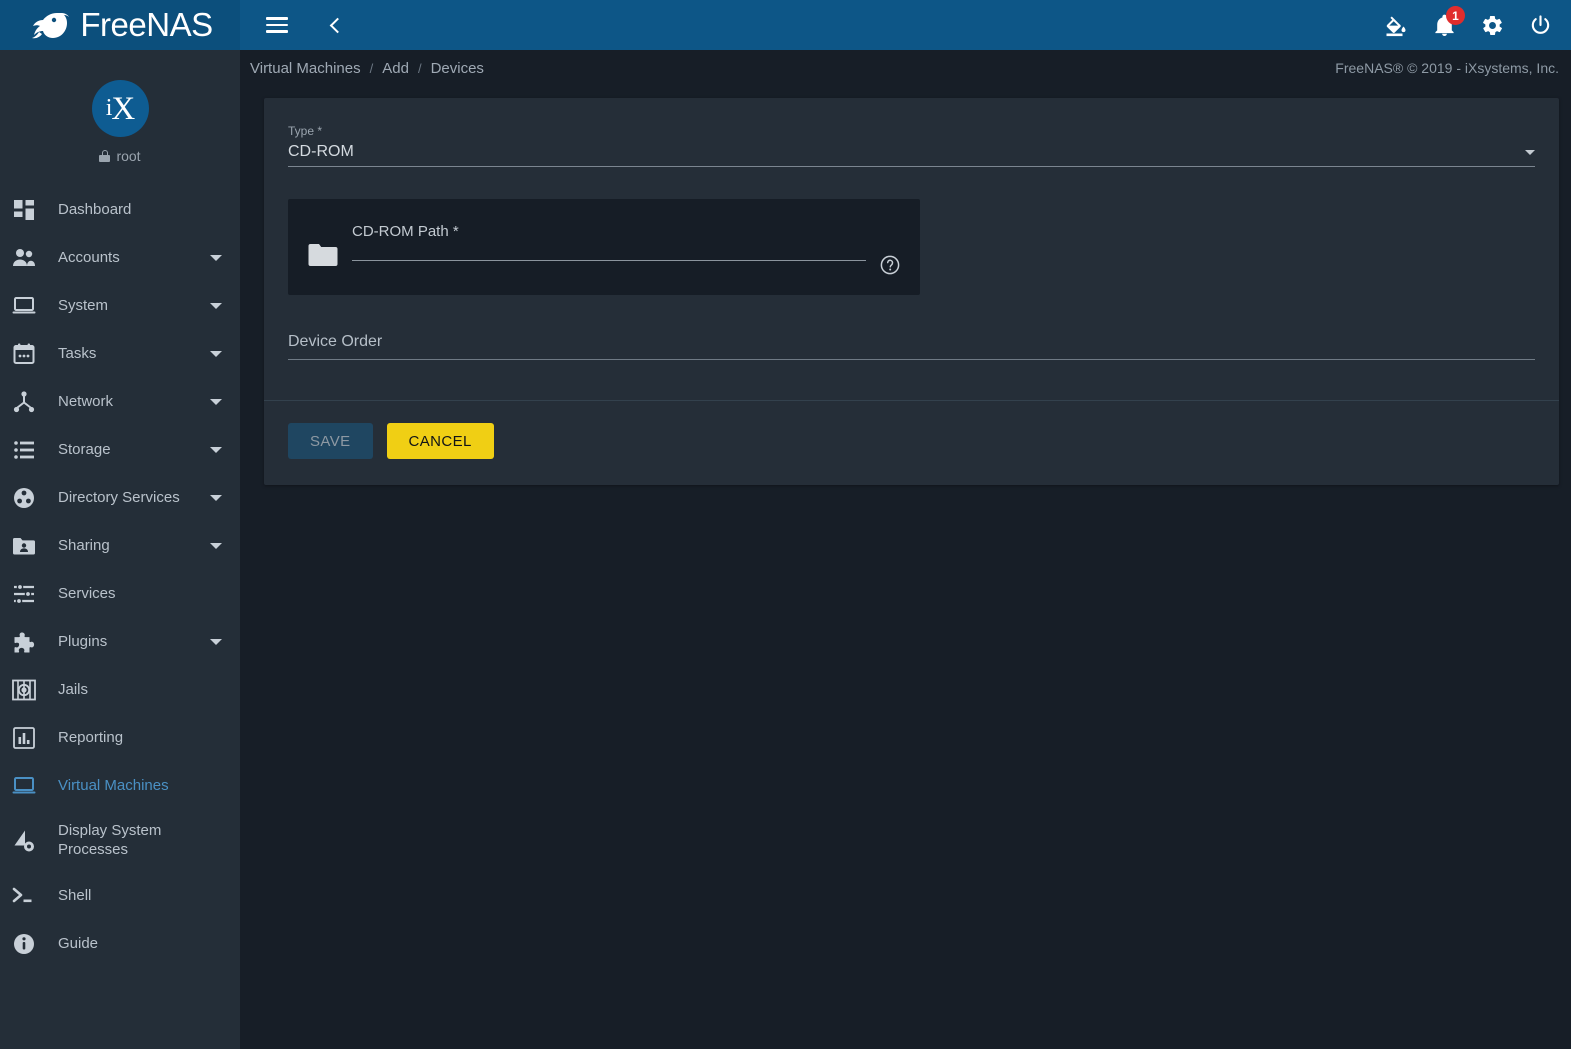  What do you see at coordinates (84, 545) in the screenshot?
I see `sidebar-item-label: Sharing` at bounding box center [84, 545].